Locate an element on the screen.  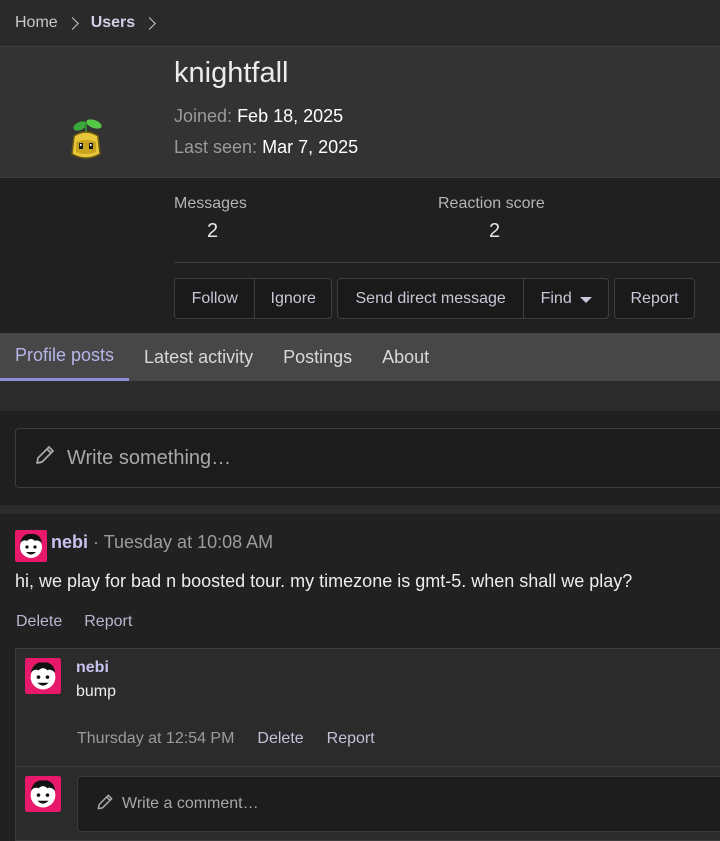
tabs-spacer is located at coordinates (360, 396).